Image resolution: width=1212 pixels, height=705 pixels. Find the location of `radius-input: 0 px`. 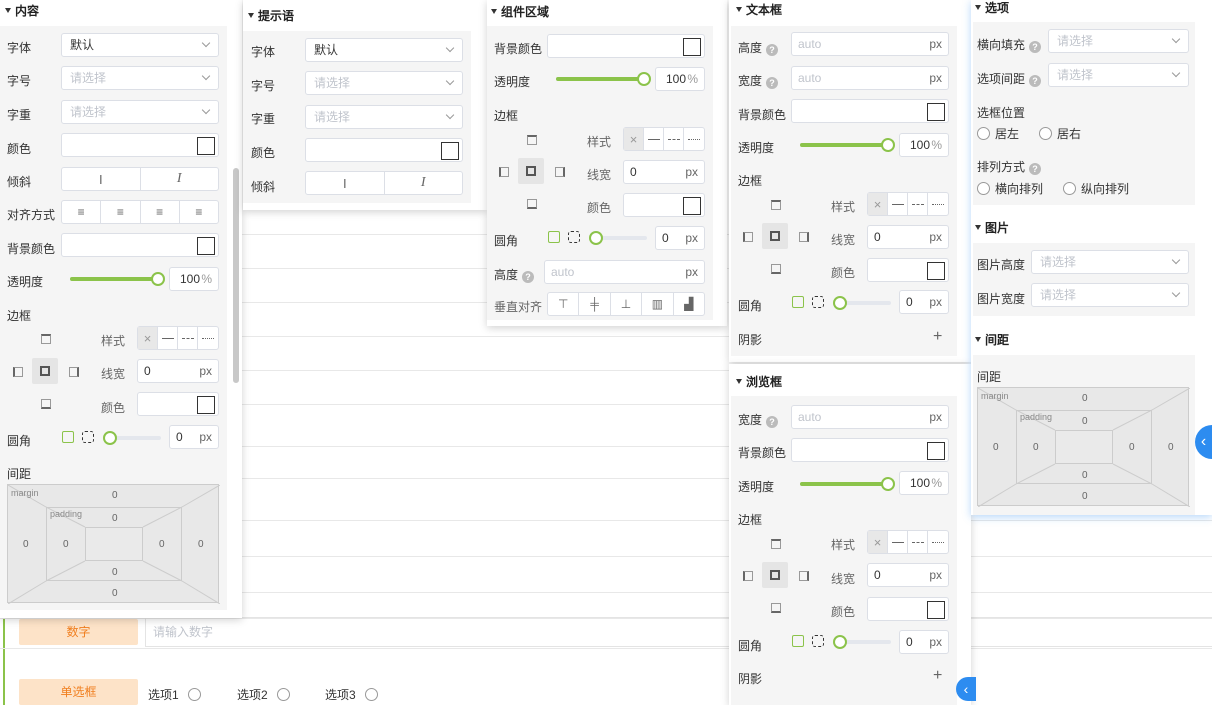

radius-input: 0 px is located at coordinates (924, 642).